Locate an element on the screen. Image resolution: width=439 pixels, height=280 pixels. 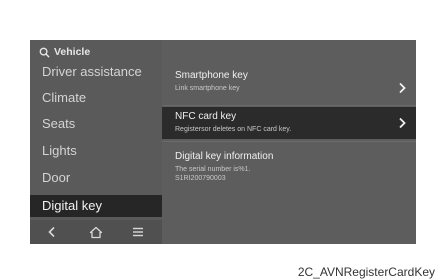
menu-icon is located at coordinates (138, 232).